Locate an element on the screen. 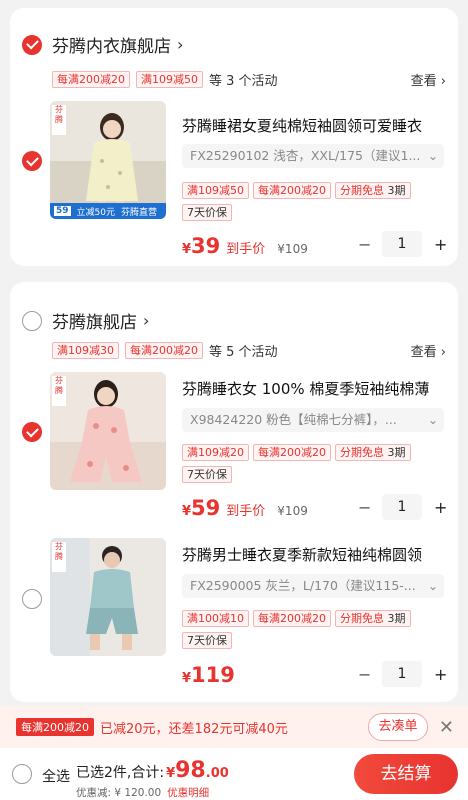 The width and height of the screenshot is (468, 800). store-name: 芬腾旗舰店 is located at coordinates (94, 320).